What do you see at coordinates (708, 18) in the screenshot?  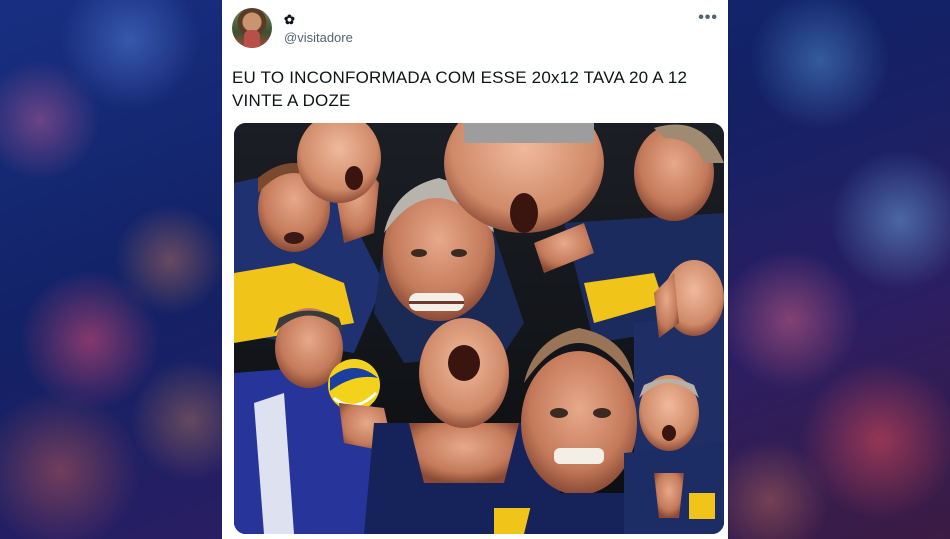 I see `more-options-icon: •••` at bounding box center [708, 18].